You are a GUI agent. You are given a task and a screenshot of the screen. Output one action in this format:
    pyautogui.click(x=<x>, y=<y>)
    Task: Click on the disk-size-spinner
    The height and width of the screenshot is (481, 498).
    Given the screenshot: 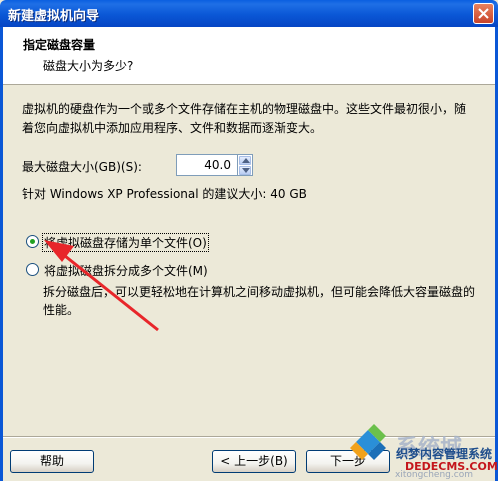 What is the action you would take?
    pyautogui.click(x=245, y=165)
    